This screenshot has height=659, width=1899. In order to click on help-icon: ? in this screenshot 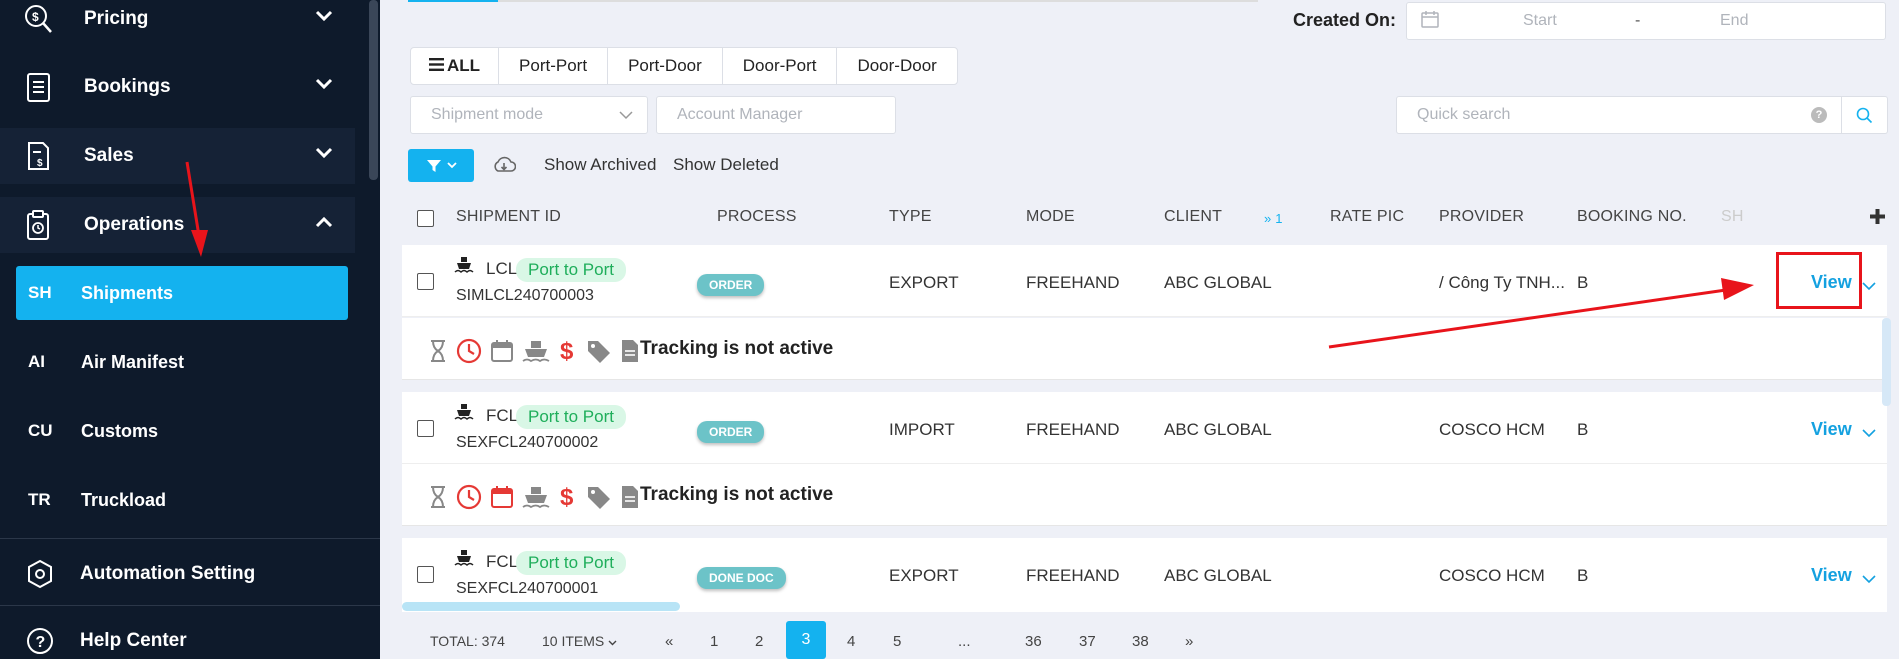, I will do `click(1819, 115)`.